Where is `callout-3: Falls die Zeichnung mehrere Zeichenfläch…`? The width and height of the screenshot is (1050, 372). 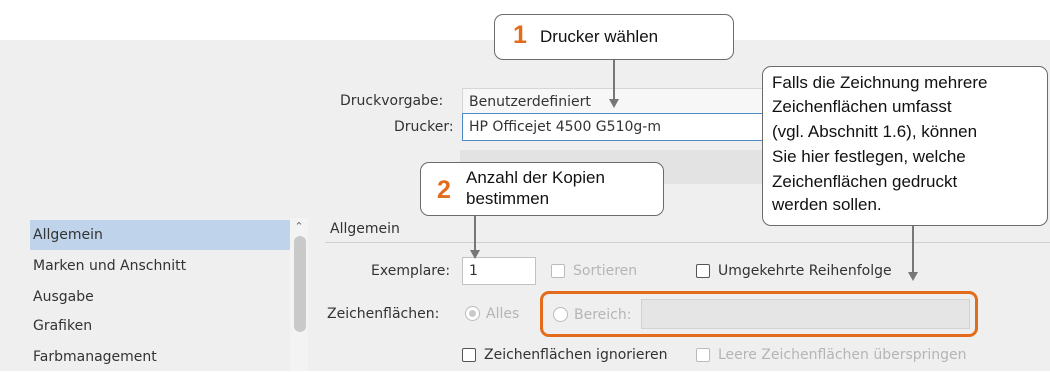 callout-3: Falls die Zeichnung mehrere Zeichenfläch… is located at coordinates (905, 146).